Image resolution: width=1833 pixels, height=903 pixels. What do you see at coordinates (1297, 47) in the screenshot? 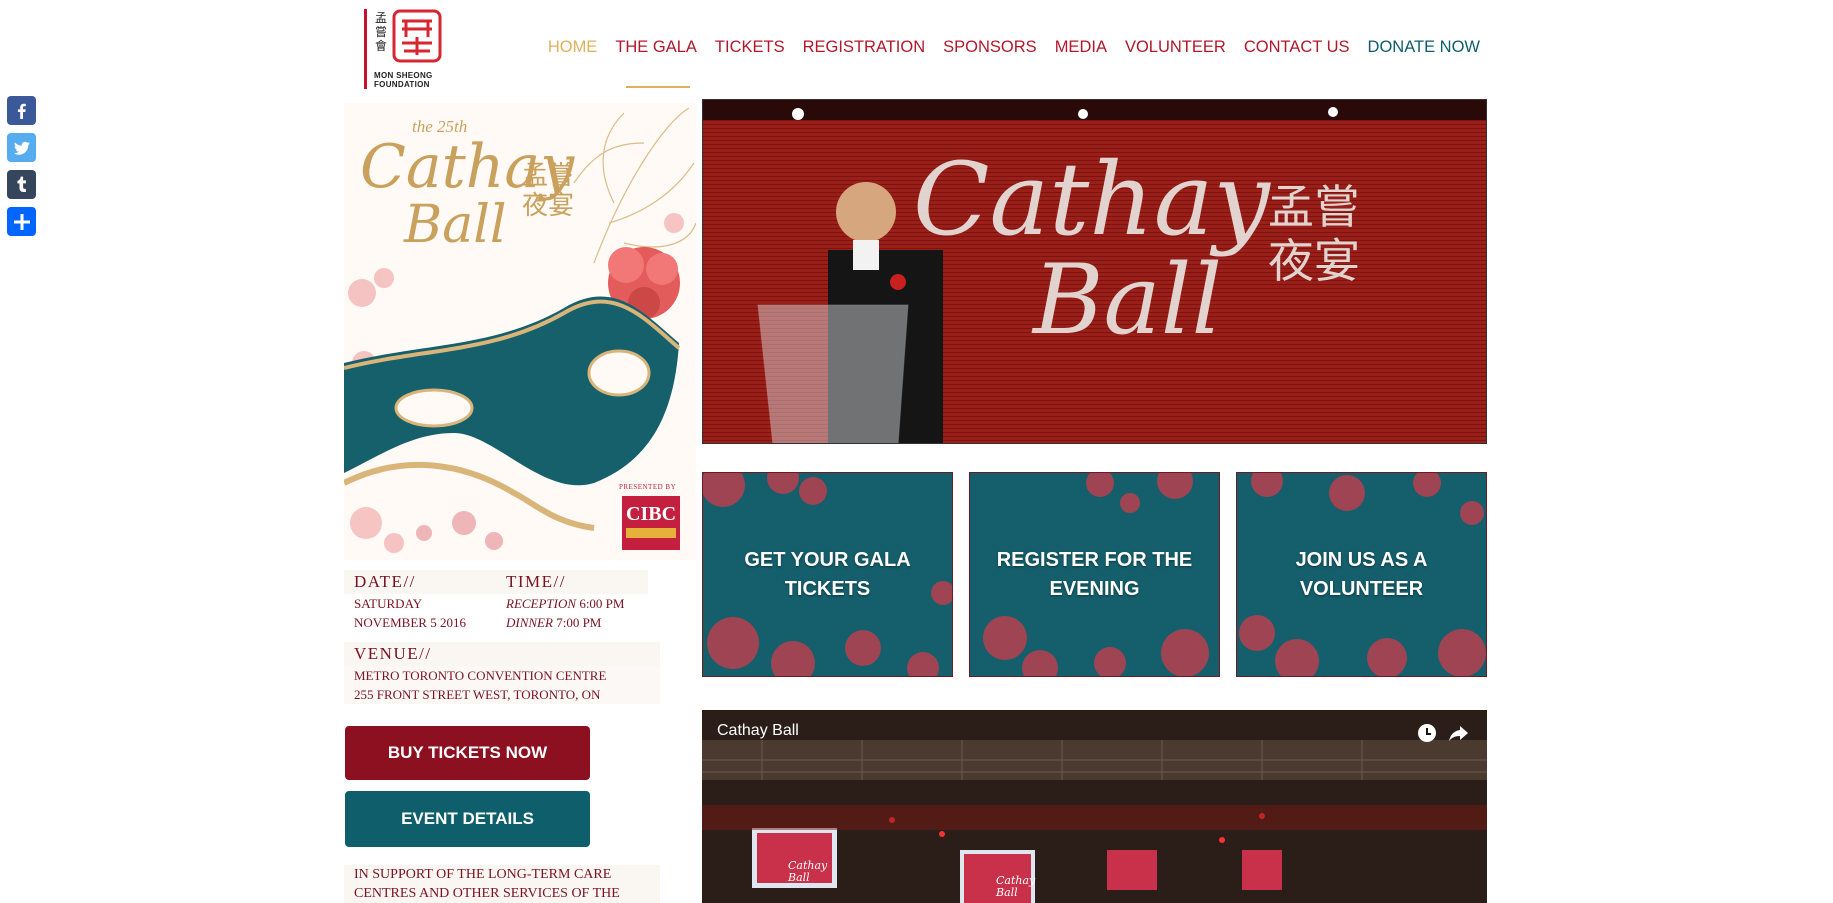
I see `nav-contact-us: CONTACT US` at bounding box center [1297, 47].